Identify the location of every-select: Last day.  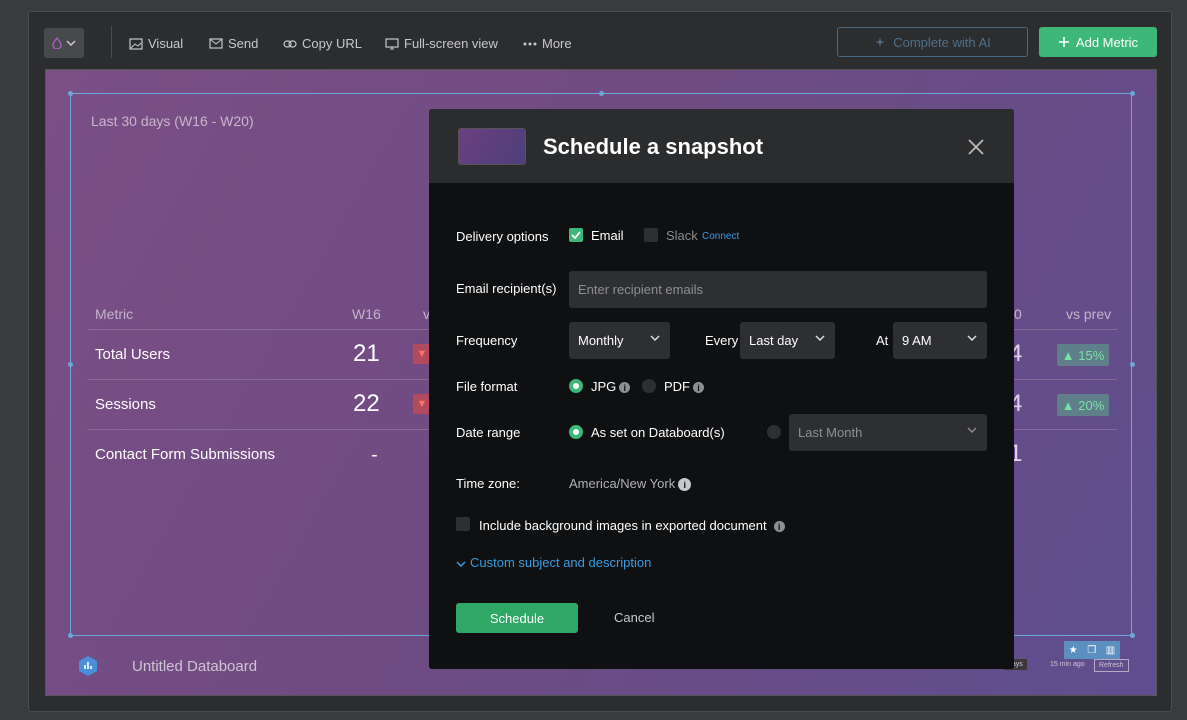
(787, 340).